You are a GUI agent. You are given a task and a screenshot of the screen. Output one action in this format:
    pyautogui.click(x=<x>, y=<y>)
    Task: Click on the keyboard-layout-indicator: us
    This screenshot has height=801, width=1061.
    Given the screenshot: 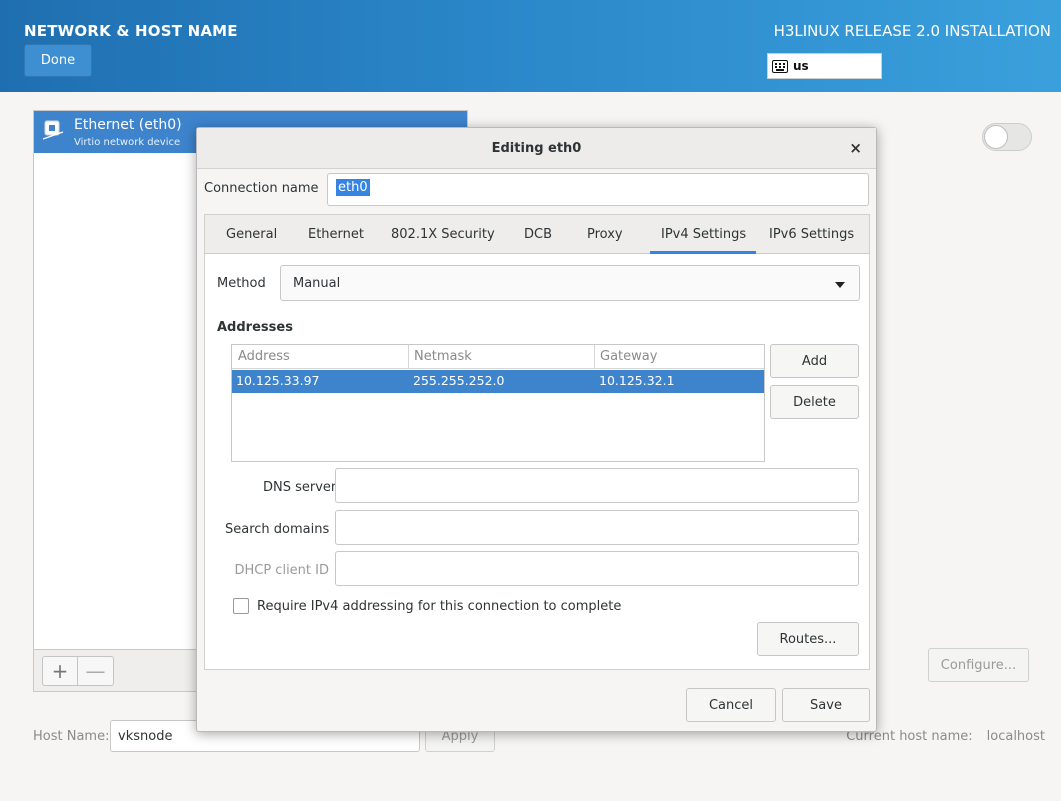 What is the action you would take?
    pyautogui.click(x=824, y=66)
    